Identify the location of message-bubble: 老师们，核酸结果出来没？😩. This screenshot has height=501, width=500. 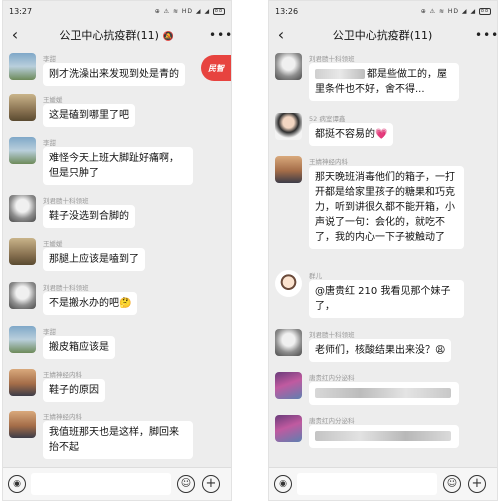
(380, 350).